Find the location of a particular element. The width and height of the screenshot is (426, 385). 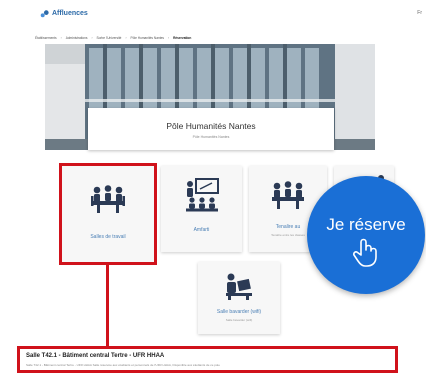

category-tile-amfarti: Amfarti is located at coordinates (201, 209).